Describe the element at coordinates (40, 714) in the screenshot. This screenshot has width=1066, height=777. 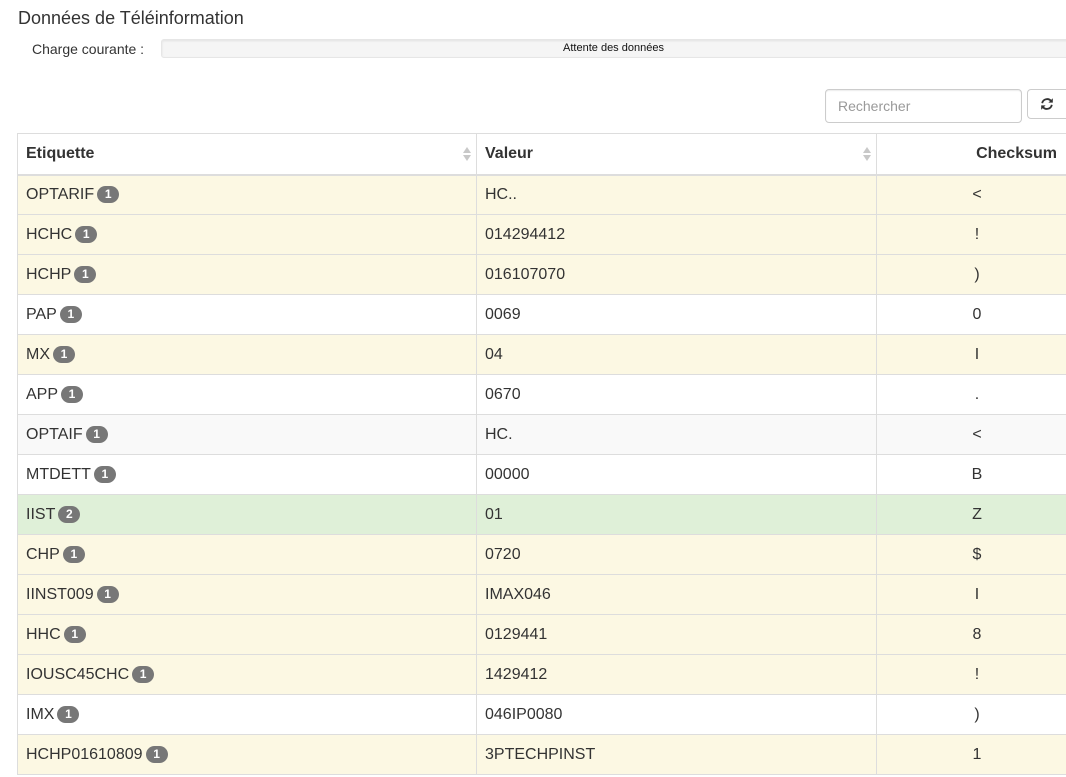
I see `etiquette-label: IMX` at that location.